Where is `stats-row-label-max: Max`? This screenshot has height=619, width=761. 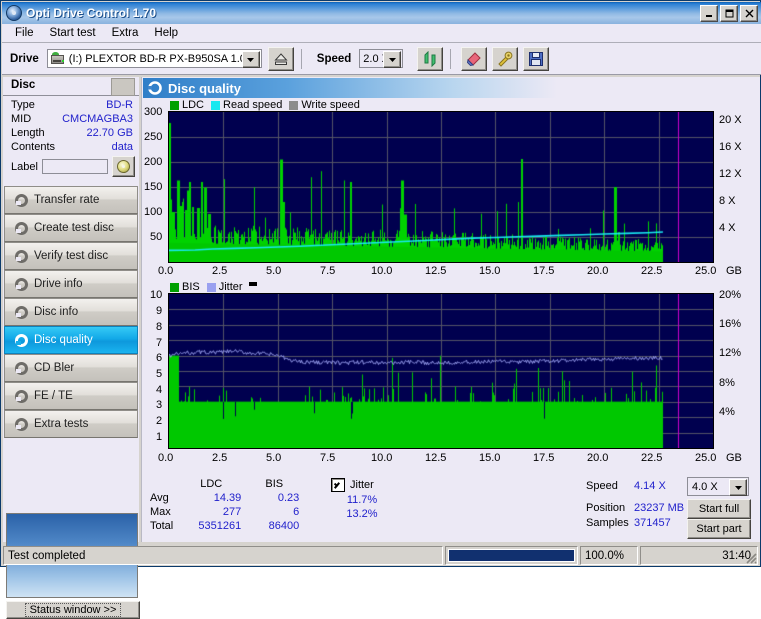
stats-row-label-max: Max is located at coordinates (160, 512).